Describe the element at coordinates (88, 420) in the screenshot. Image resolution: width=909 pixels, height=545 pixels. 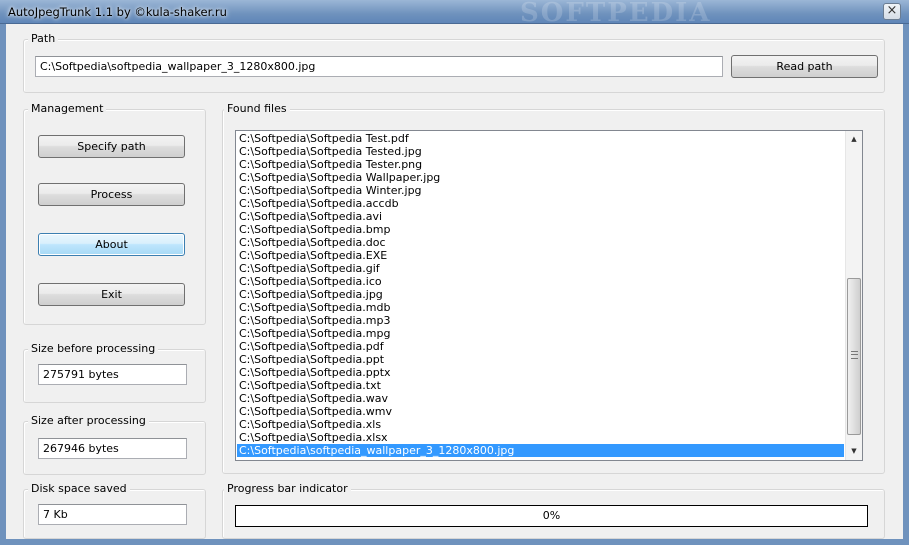
I see `size-after-label: Size after processing` at that location.